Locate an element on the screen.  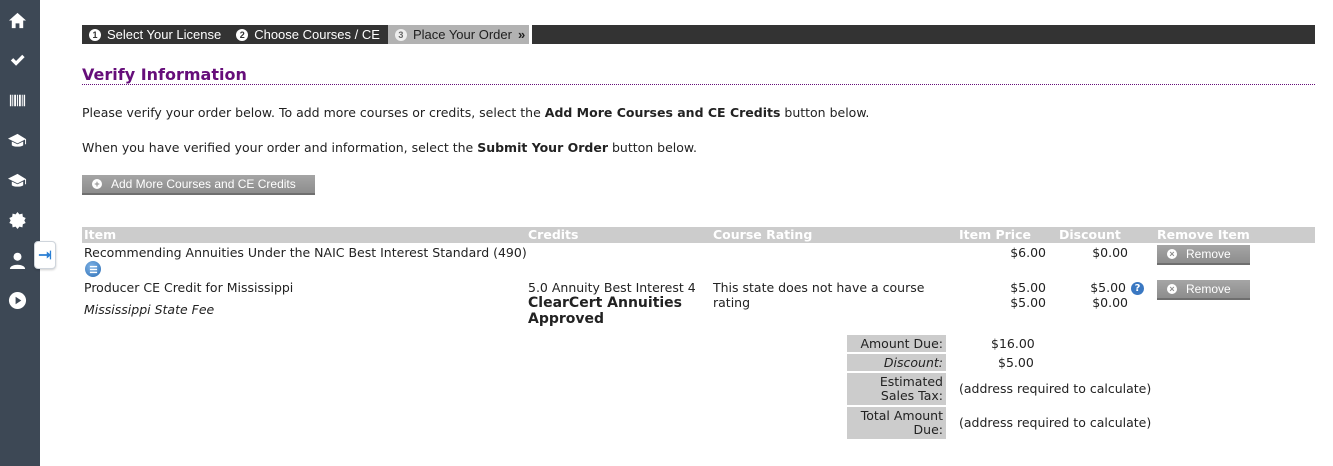
col-credits: Credits is located at coordinates (553, 234).